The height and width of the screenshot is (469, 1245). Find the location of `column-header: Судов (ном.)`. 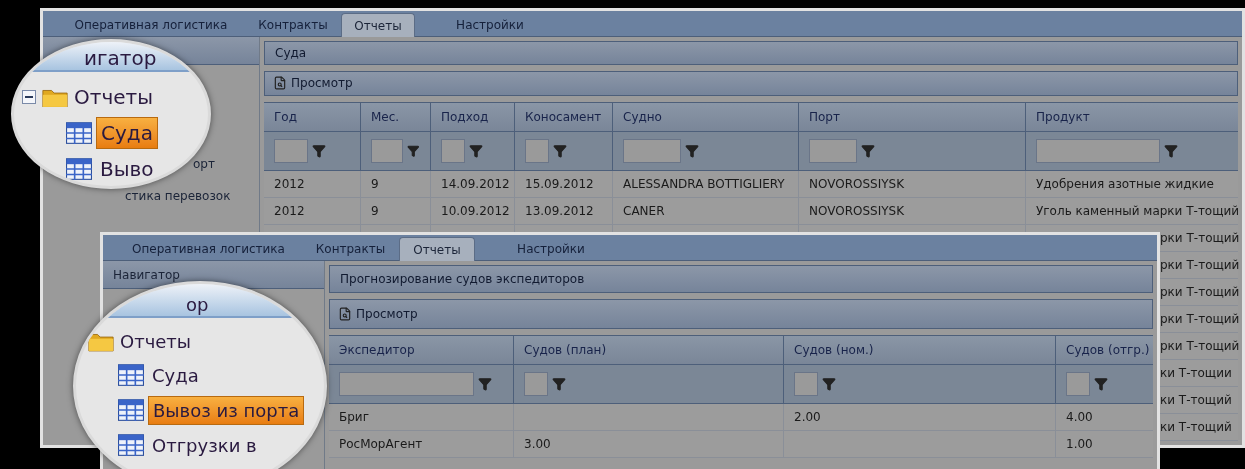

column-header: Судов (ном.) is located at coordinates (920, 350).